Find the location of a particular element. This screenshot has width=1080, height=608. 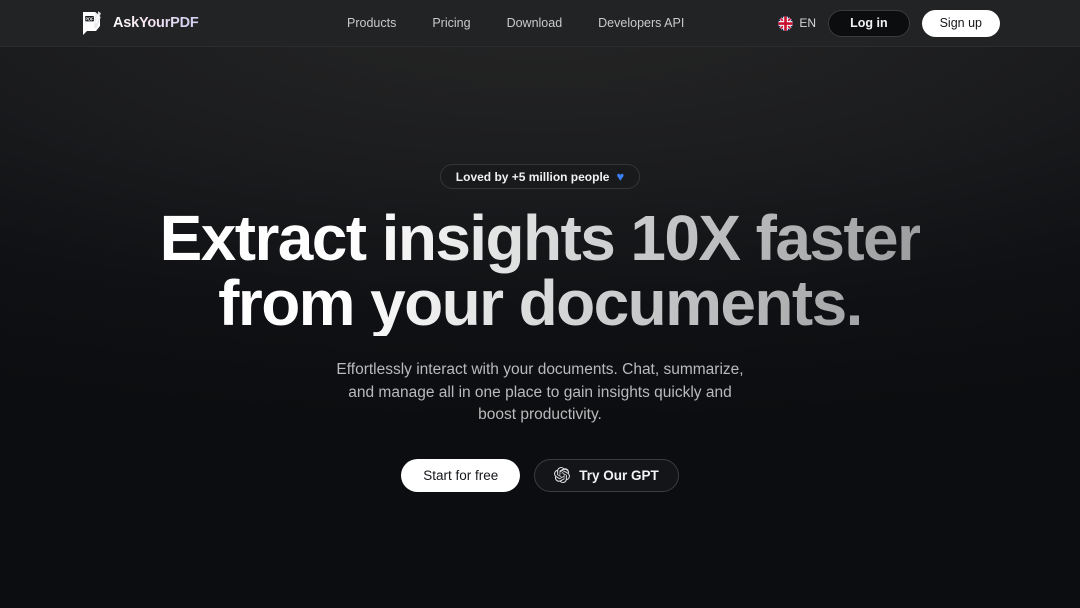

login-button: Log in is located at coordinates (869, 23).